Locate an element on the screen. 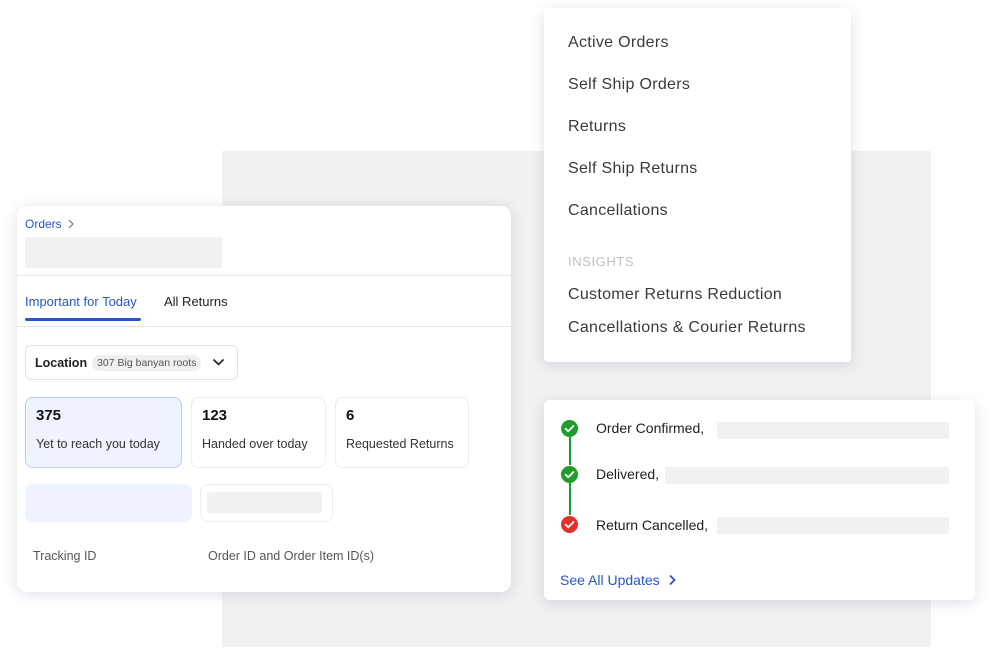 The height and width of the screenshot is (649, 991). stat-card-requested-returns: 6 Requested Returns is located at coordinates (402, 432).